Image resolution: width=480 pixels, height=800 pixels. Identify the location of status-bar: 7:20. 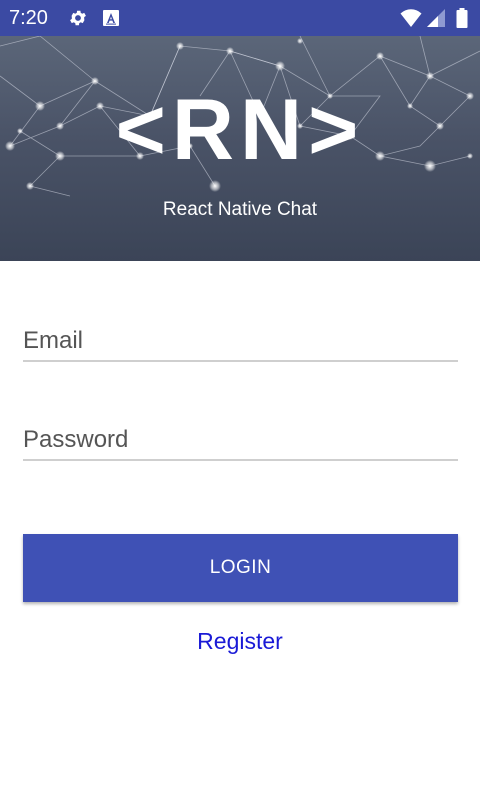
(240, 18).